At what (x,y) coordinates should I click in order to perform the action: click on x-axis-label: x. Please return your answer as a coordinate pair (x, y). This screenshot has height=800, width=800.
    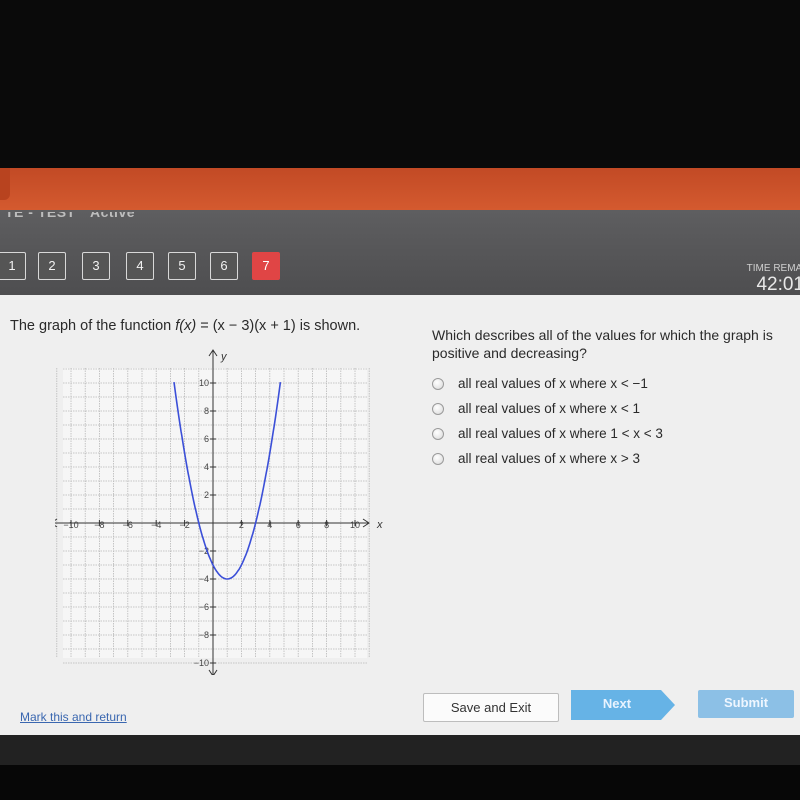
    Looking at the image, I should click on (379, 525).